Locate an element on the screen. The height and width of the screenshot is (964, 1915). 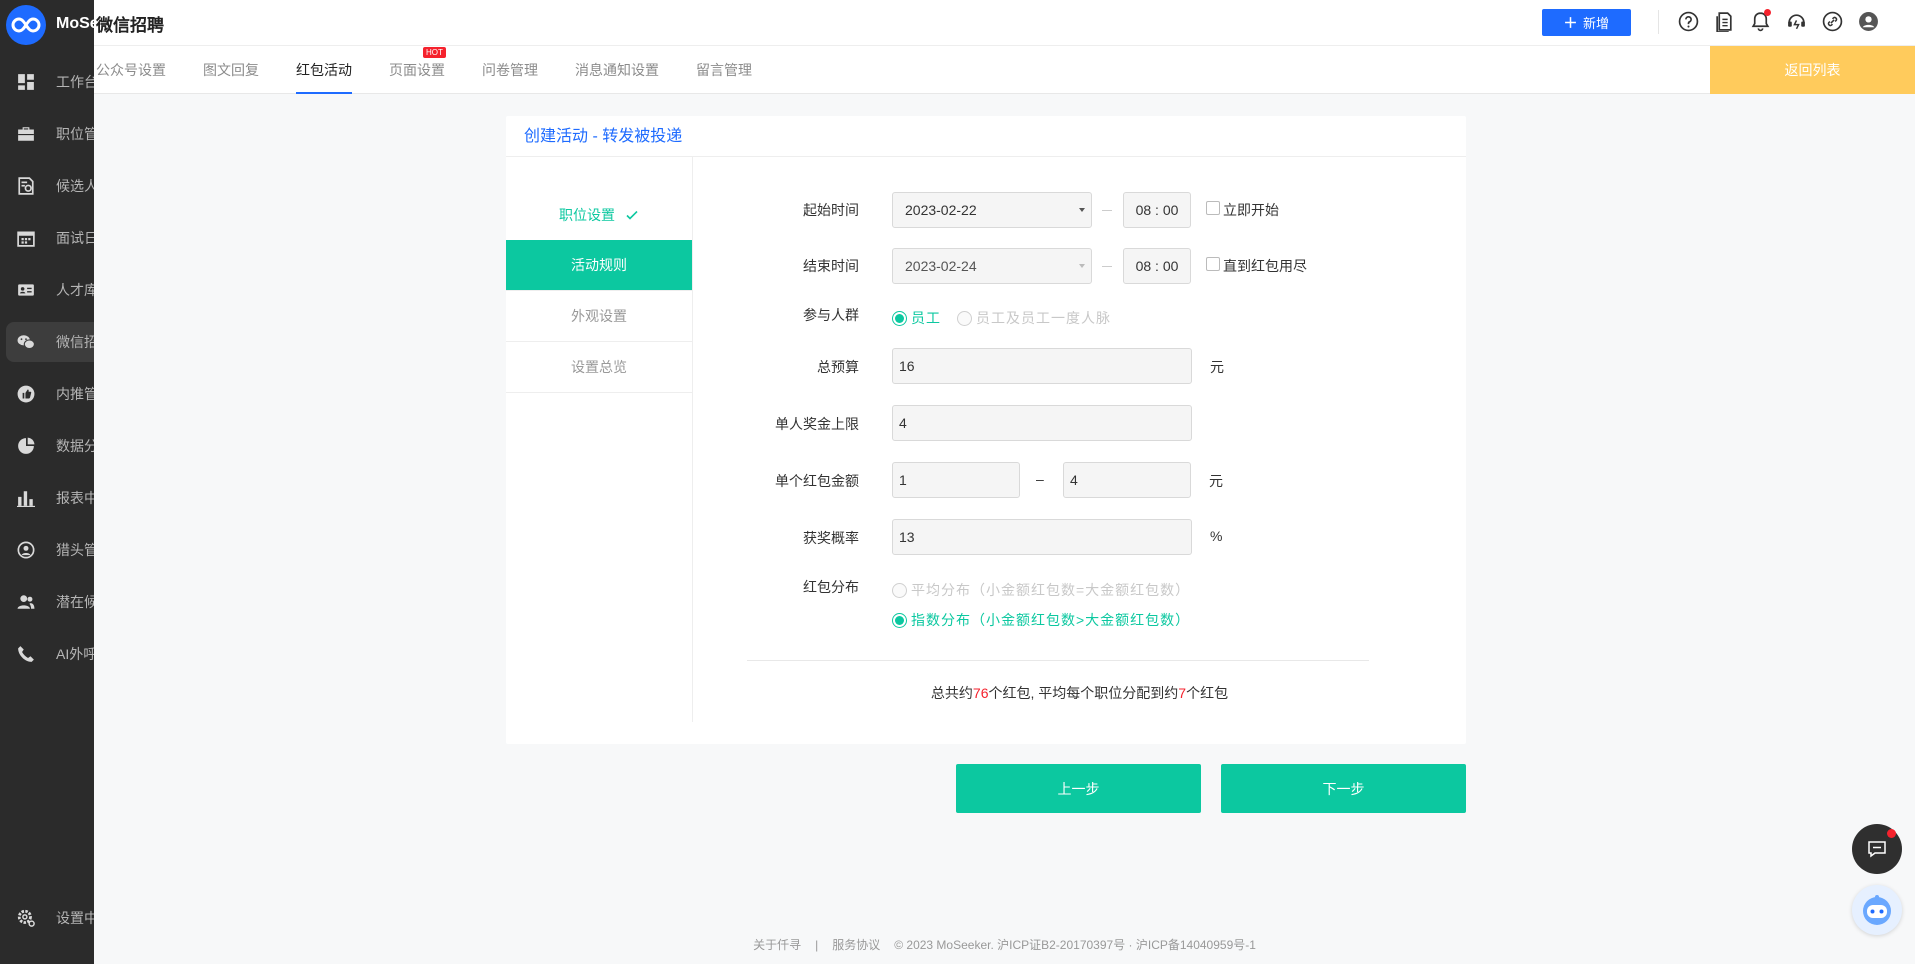
radio-label: 指数分布（小金额红包数>大金额红包数） is located at coordinates (1051, 620).